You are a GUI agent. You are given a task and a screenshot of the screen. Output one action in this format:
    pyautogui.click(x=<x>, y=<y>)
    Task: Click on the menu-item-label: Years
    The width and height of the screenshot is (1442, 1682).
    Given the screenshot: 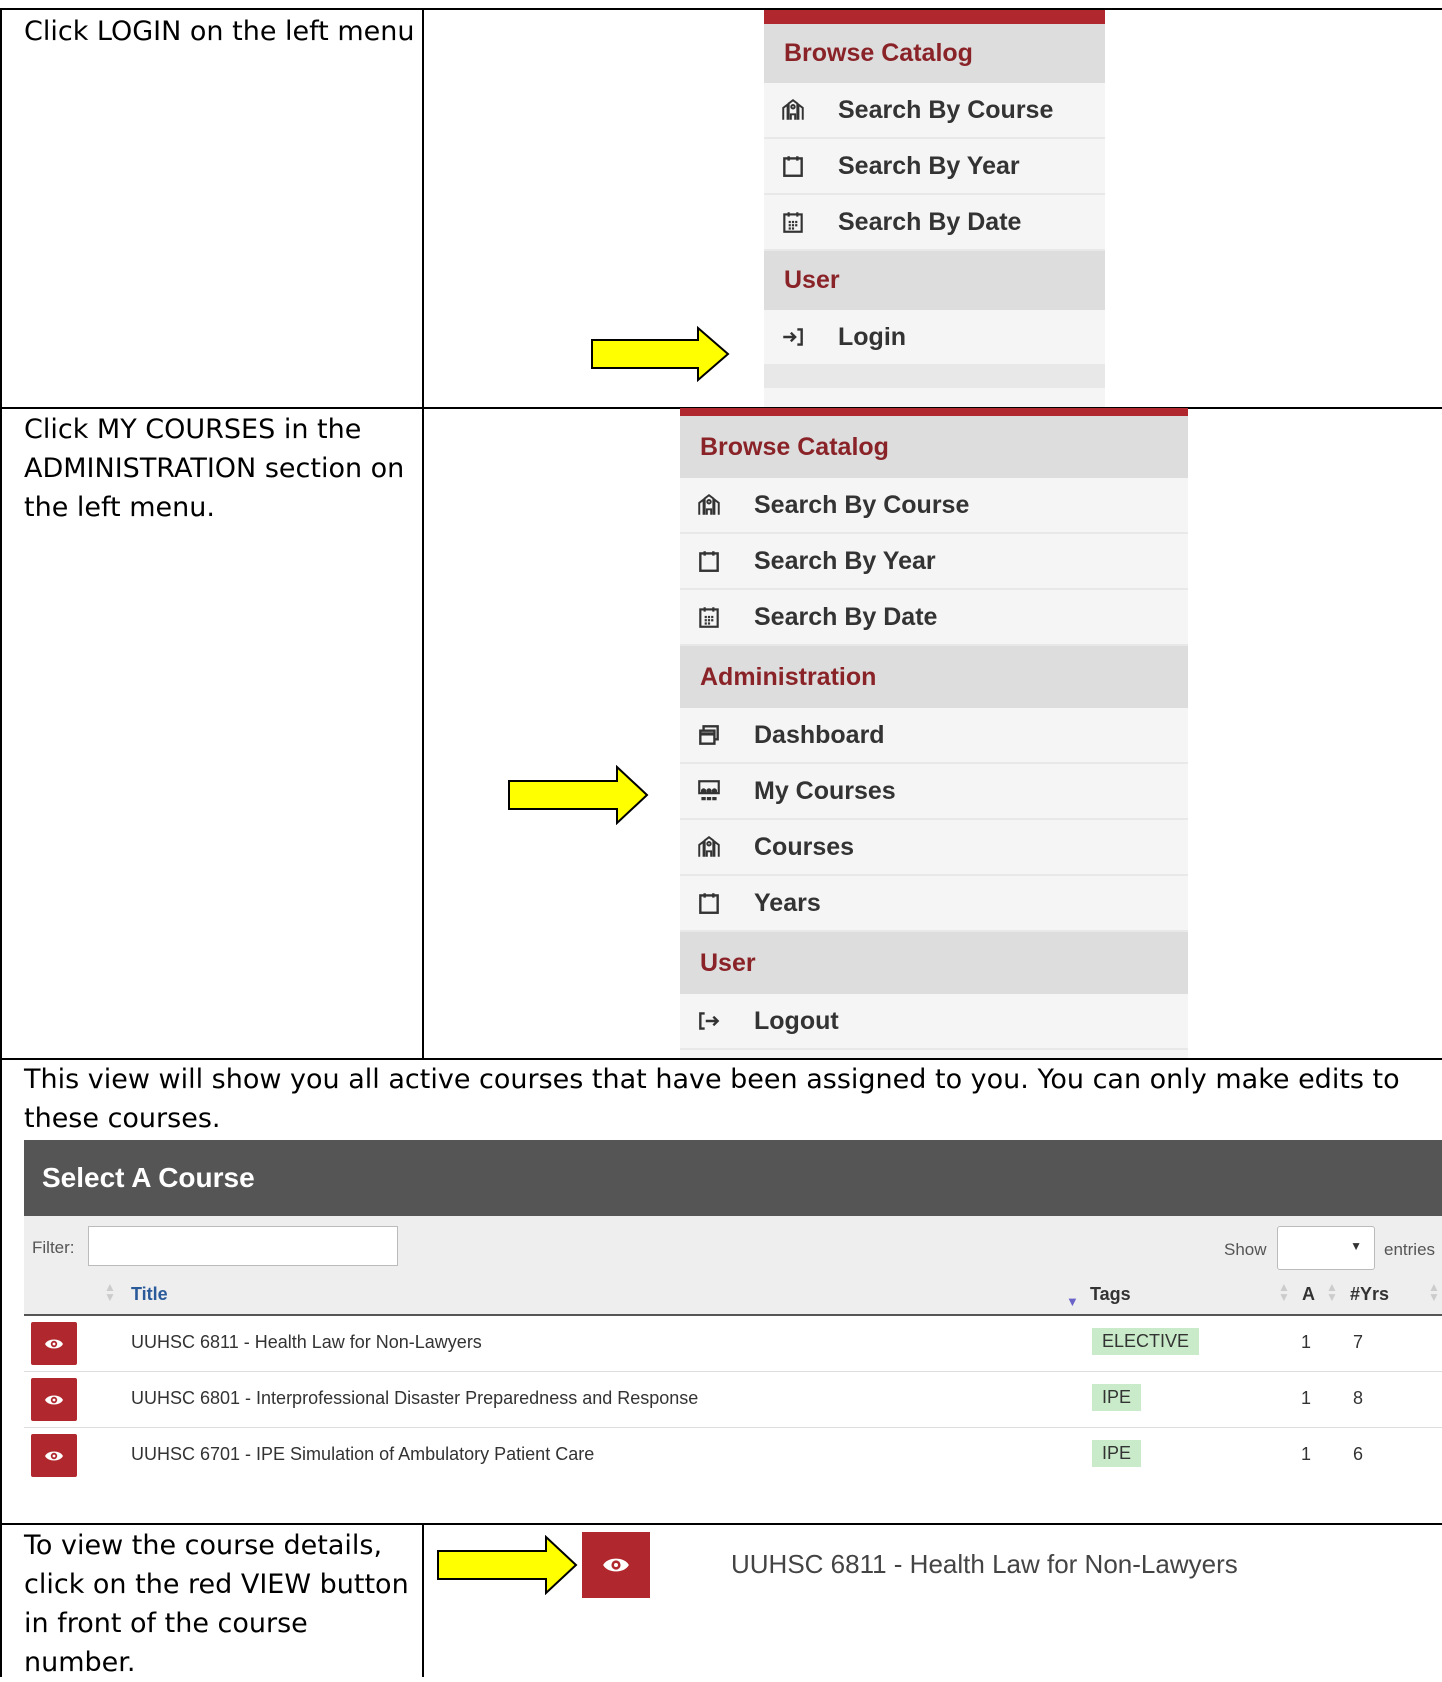 What is the action you would take?
    pyautogui.click(x=787, y=902)
    